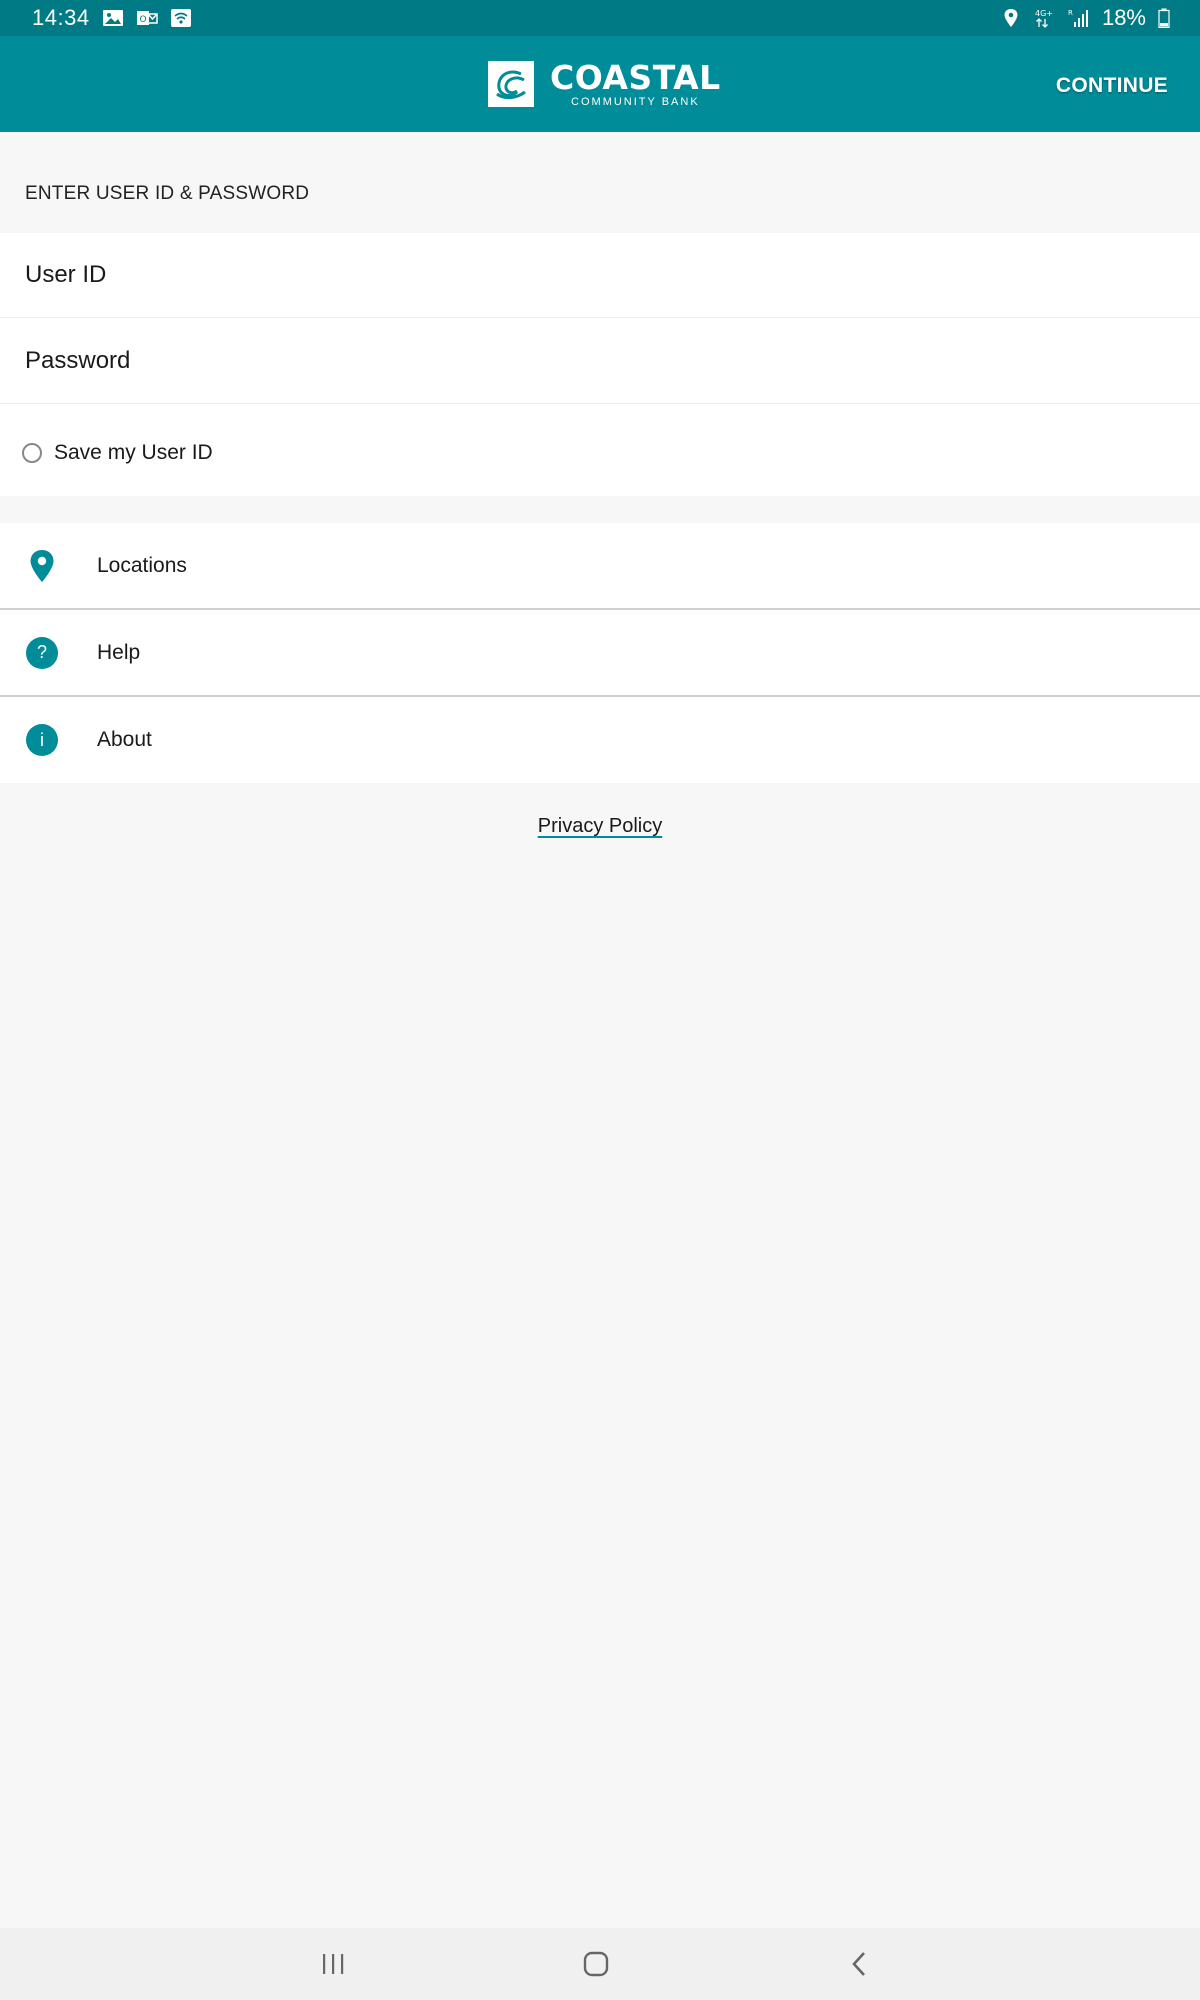 The height and width of the screenshot is (2000, 1200). Describe the element at coordinates (124, 739) in the screenshot. I see `menu-item-label: About` at that location.